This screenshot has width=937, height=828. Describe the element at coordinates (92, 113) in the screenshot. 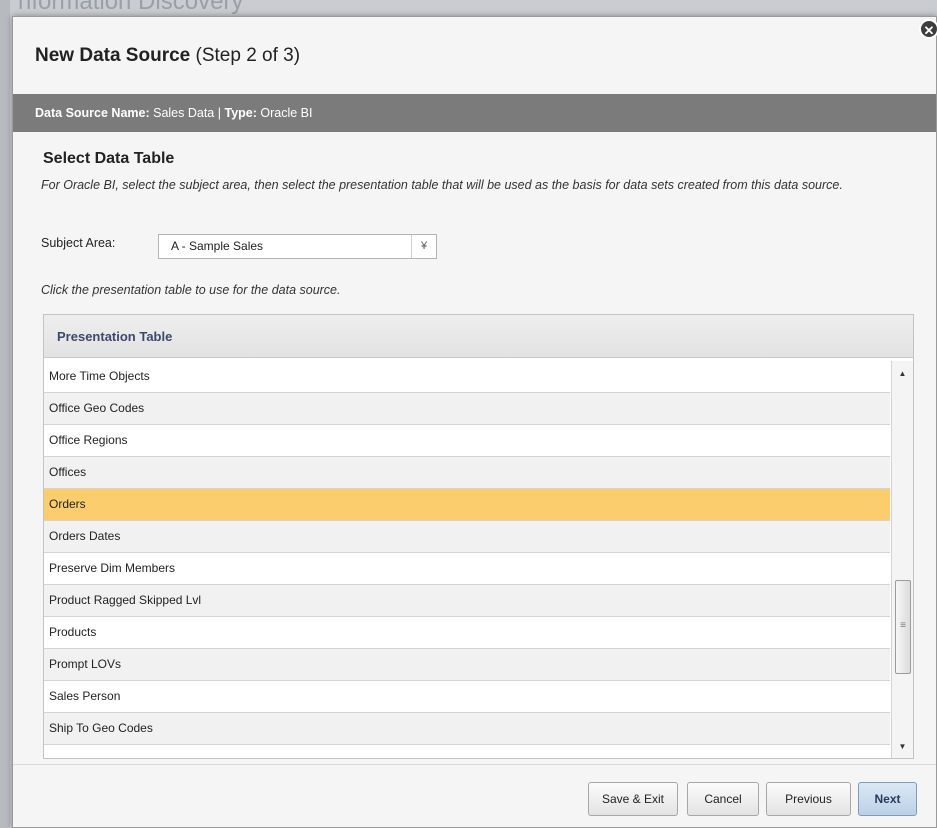

I see `name-label: Data Source Name:` at that location.